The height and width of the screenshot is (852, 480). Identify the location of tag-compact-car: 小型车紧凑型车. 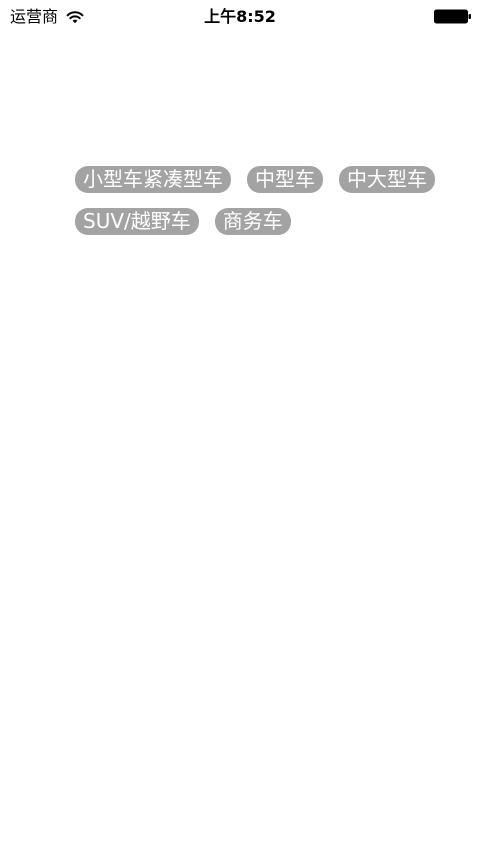
(153, 179).